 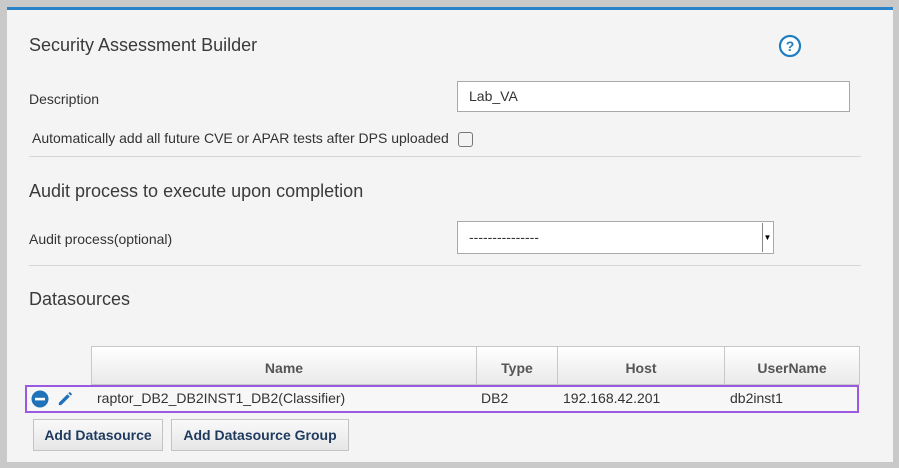 I want to click on column-header-type: Type, so click(x=516, y=365).